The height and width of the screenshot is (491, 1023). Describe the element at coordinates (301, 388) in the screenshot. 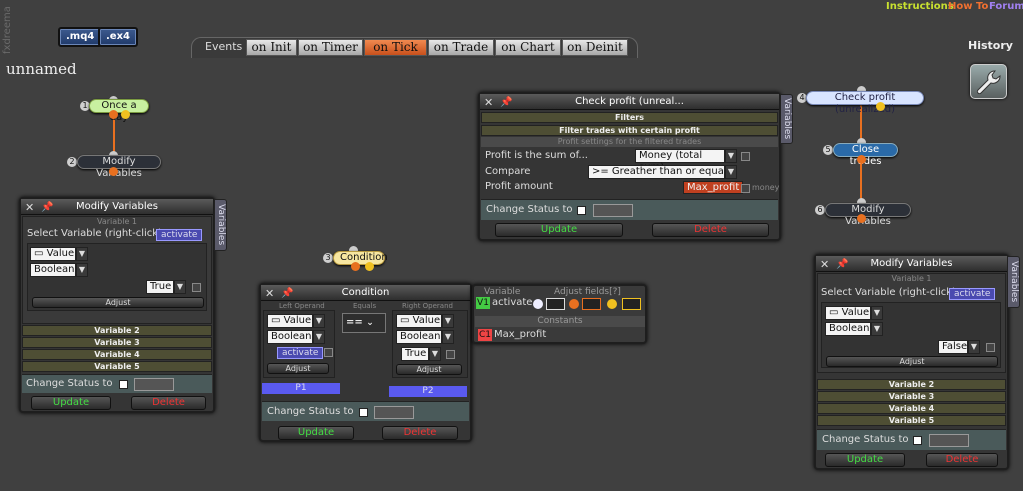

I see `param-p1: P1` at that location.